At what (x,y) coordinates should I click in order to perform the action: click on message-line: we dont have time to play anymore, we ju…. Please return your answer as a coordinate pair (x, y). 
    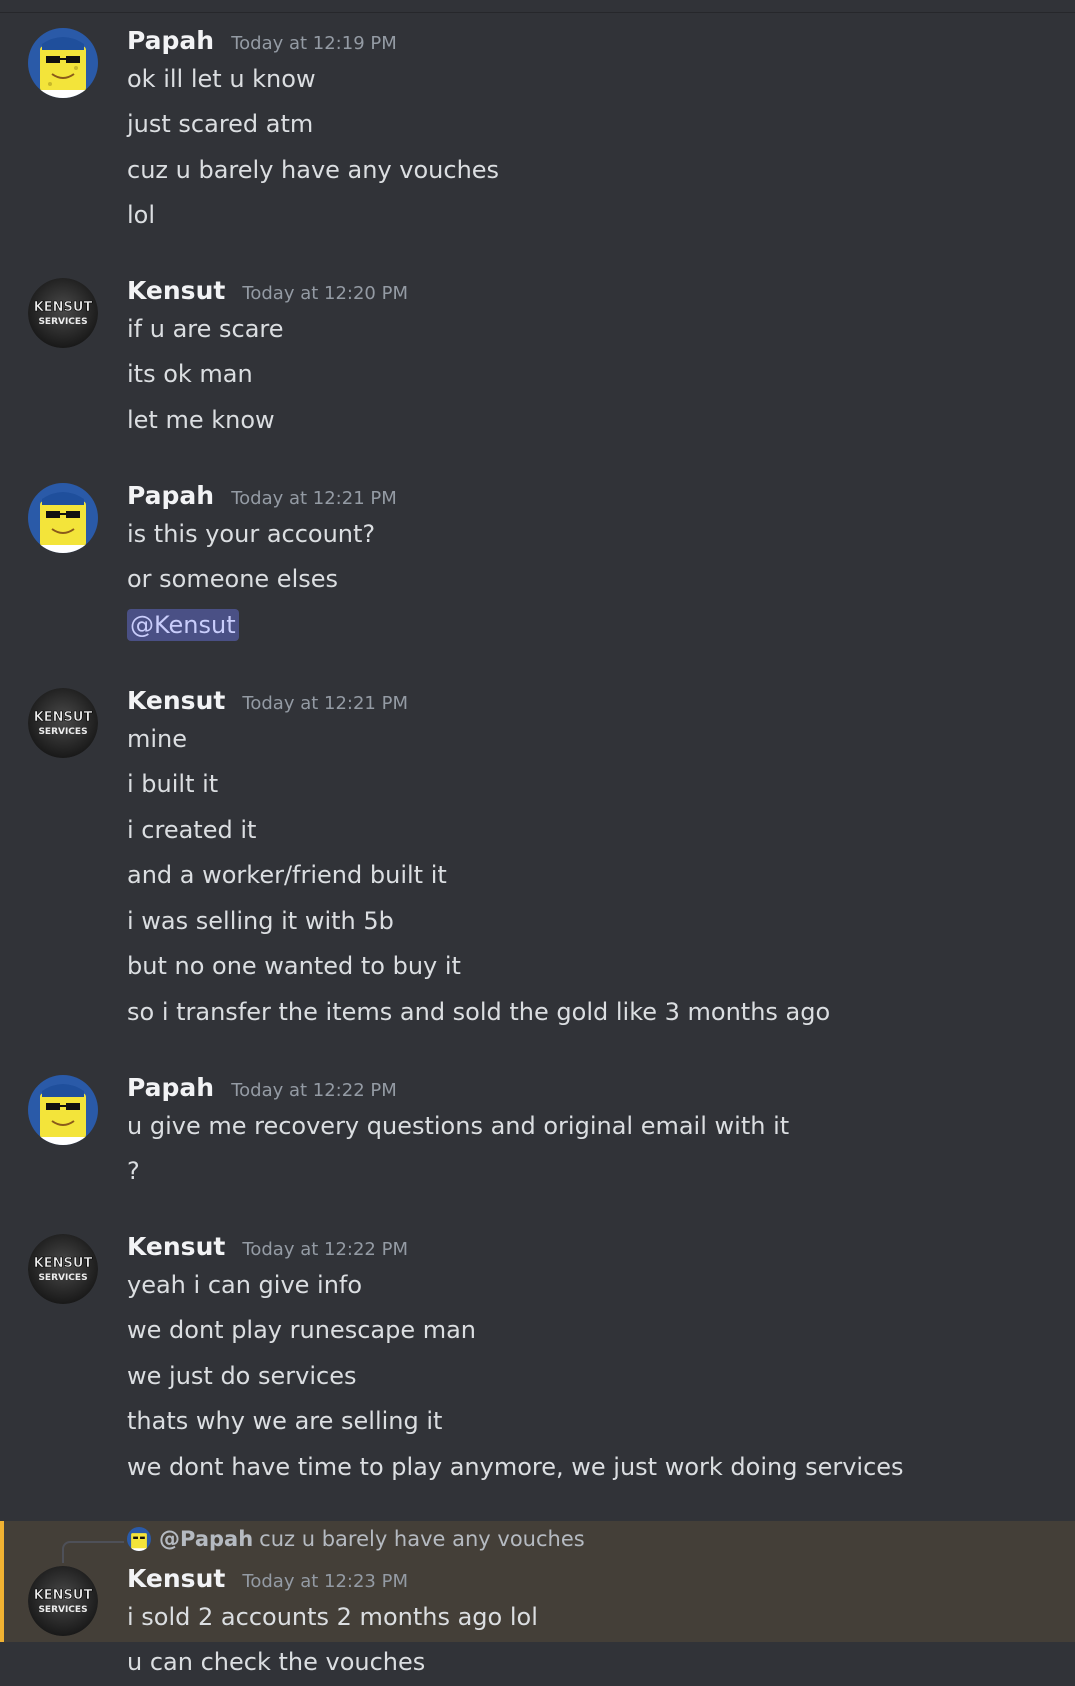
    Looking at the image, I should click on (515, 1467).